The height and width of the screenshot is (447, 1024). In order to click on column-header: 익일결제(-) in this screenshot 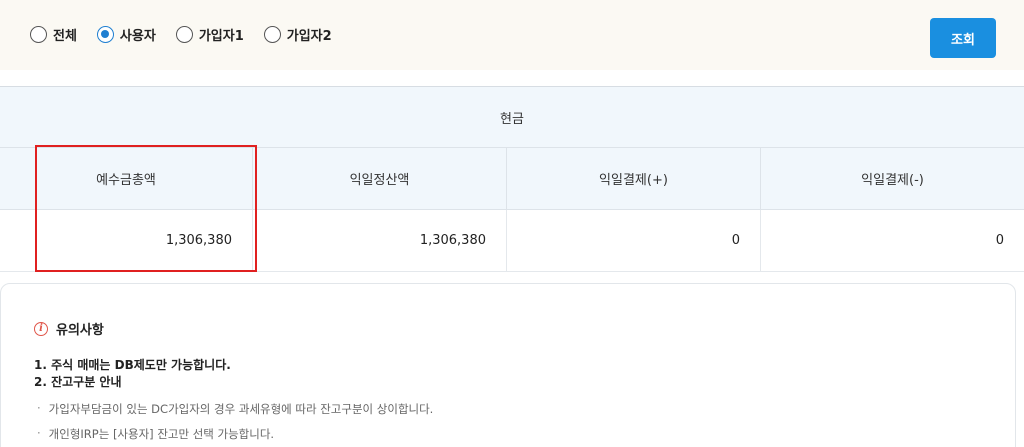, I will do `click(892, 180)`.